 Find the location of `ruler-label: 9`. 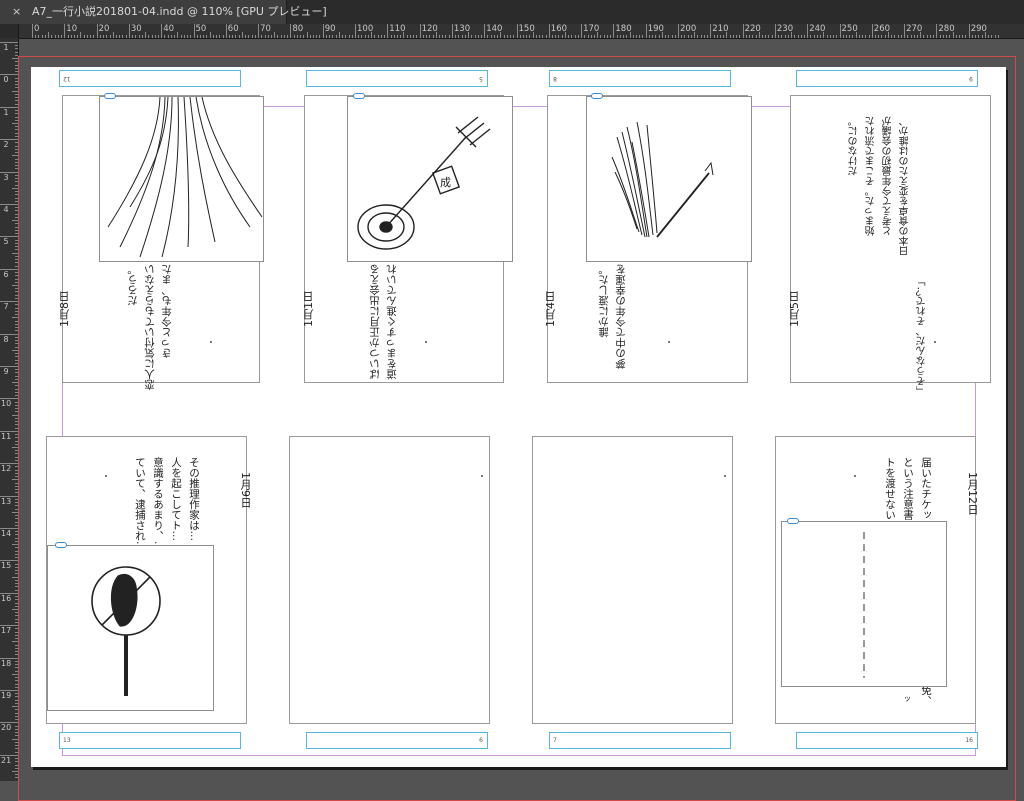

ruler-label: 9 is located at coordinates (6, 372).